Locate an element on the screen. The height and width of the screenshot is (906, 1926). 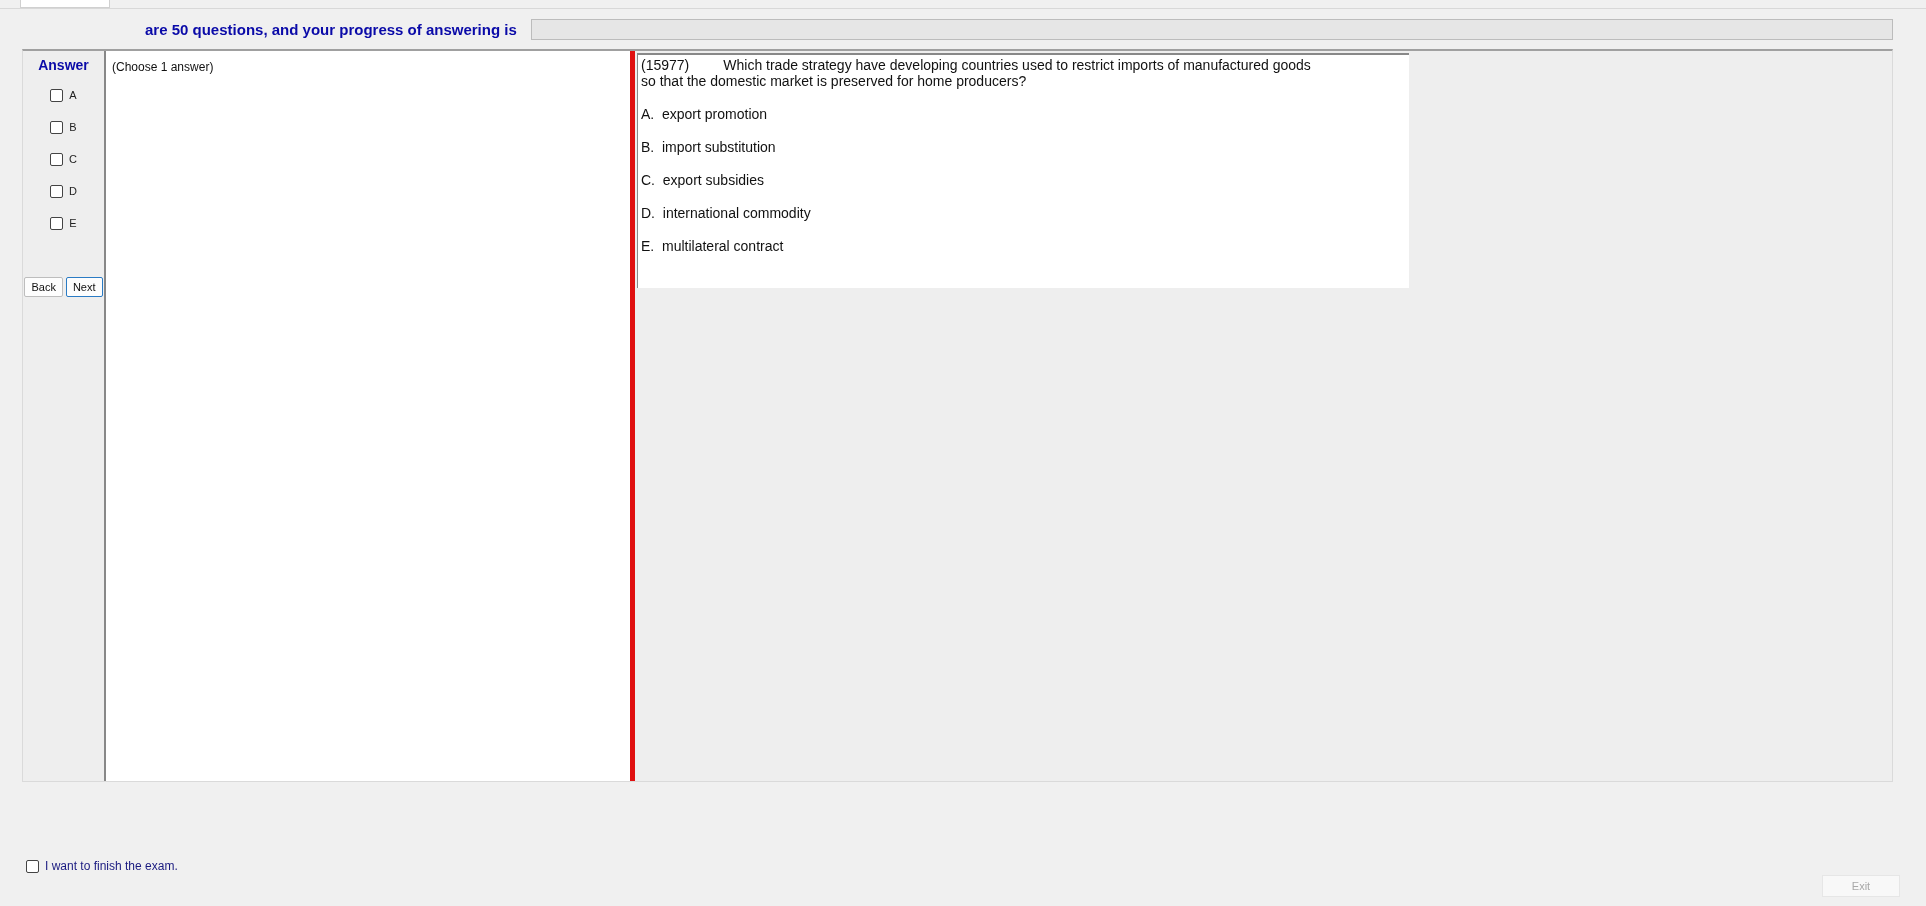
answer-title: Answer is located at coordinates (63, 65).